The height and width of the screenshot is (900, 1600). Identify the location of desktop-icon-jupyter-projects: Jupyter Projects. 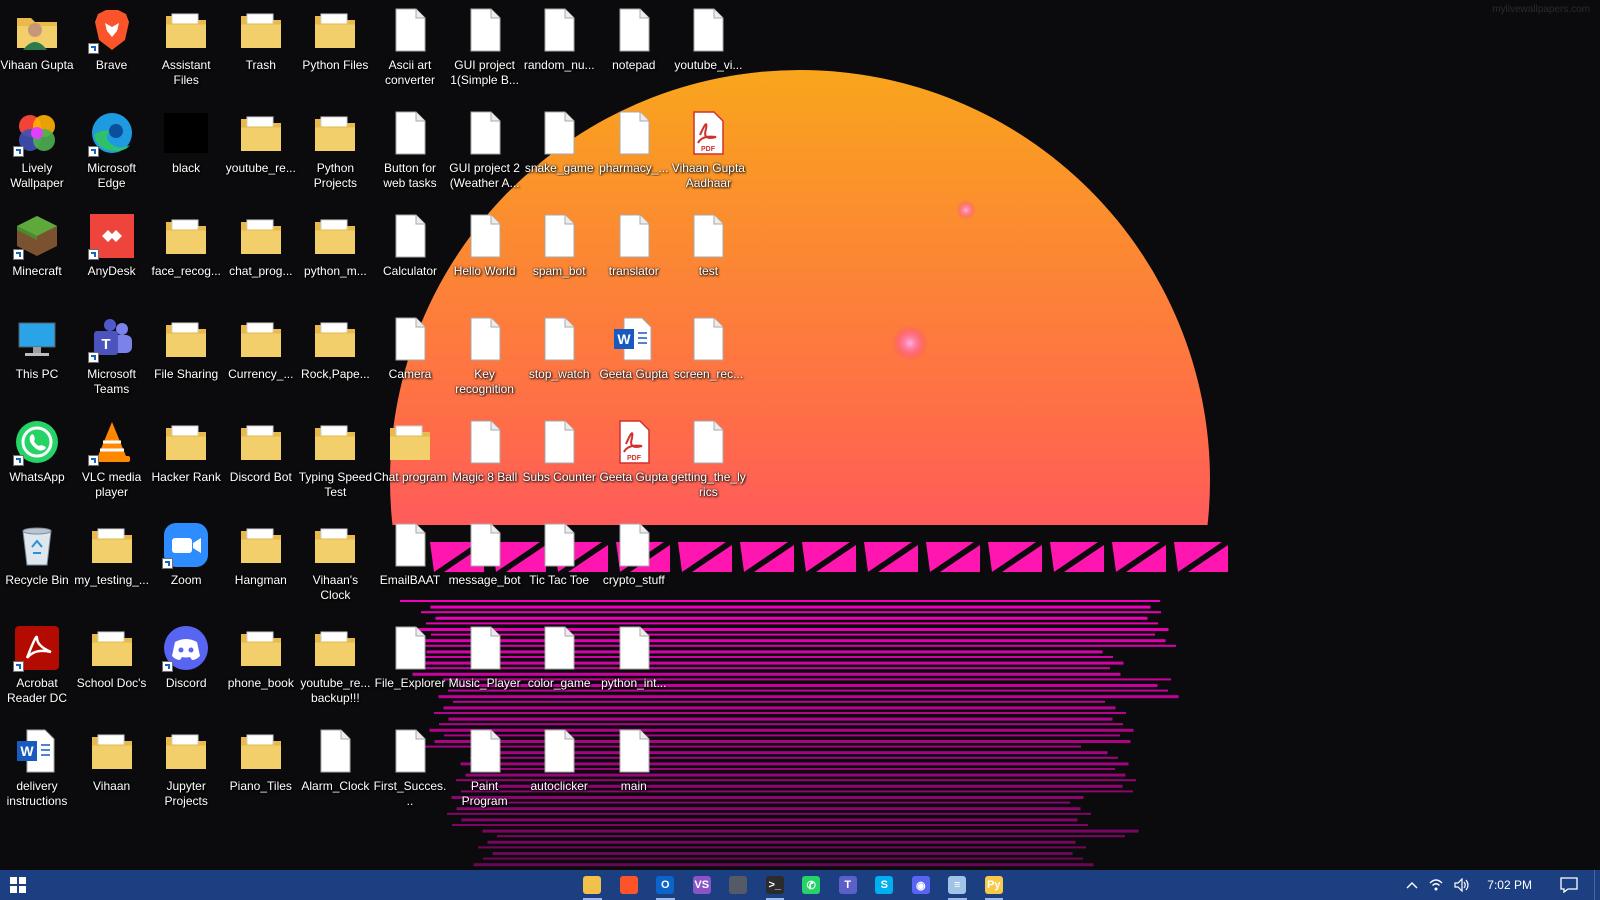
(186, 771).